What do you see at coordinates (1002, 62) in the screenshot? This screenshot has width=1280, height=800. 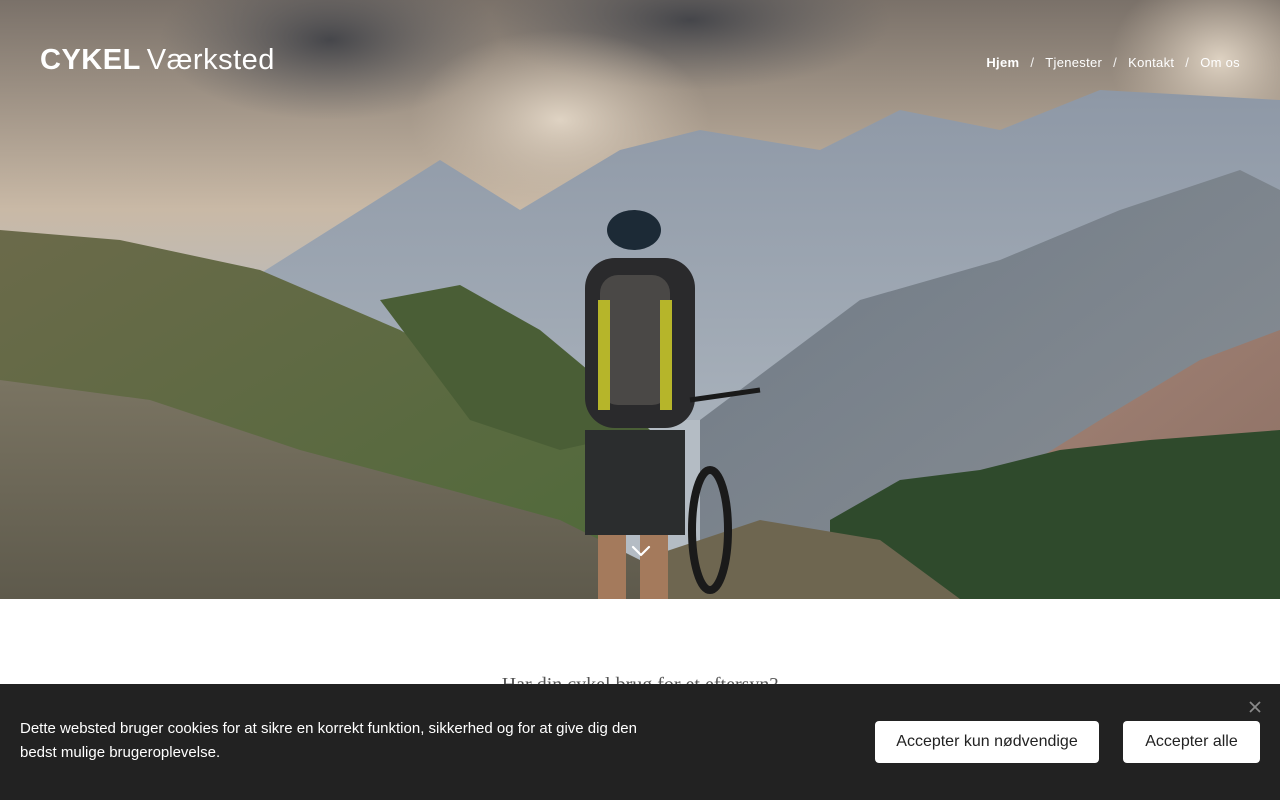 I see `nav-item-hjem: Hjem` at bounding box center [1002, 62].